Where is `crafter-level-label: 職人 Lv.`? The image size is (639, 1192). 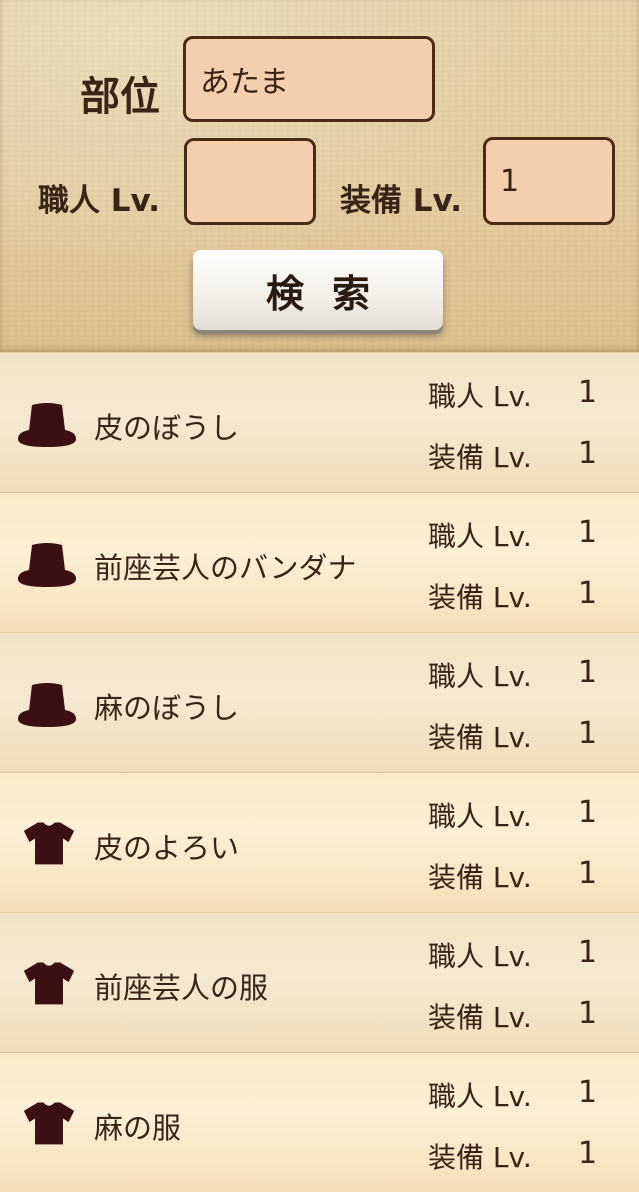
crafter-level-label: 職人 Lv. is located at coordinates (99, 201).